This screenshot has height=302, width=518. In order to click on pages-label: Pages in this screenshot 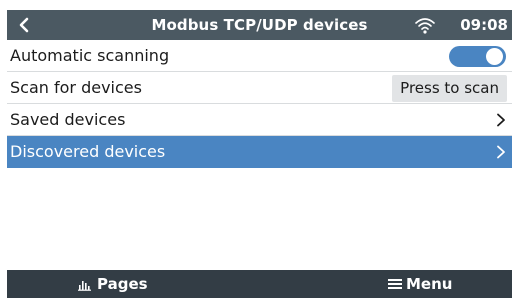, I will do `click(122, 284)`.